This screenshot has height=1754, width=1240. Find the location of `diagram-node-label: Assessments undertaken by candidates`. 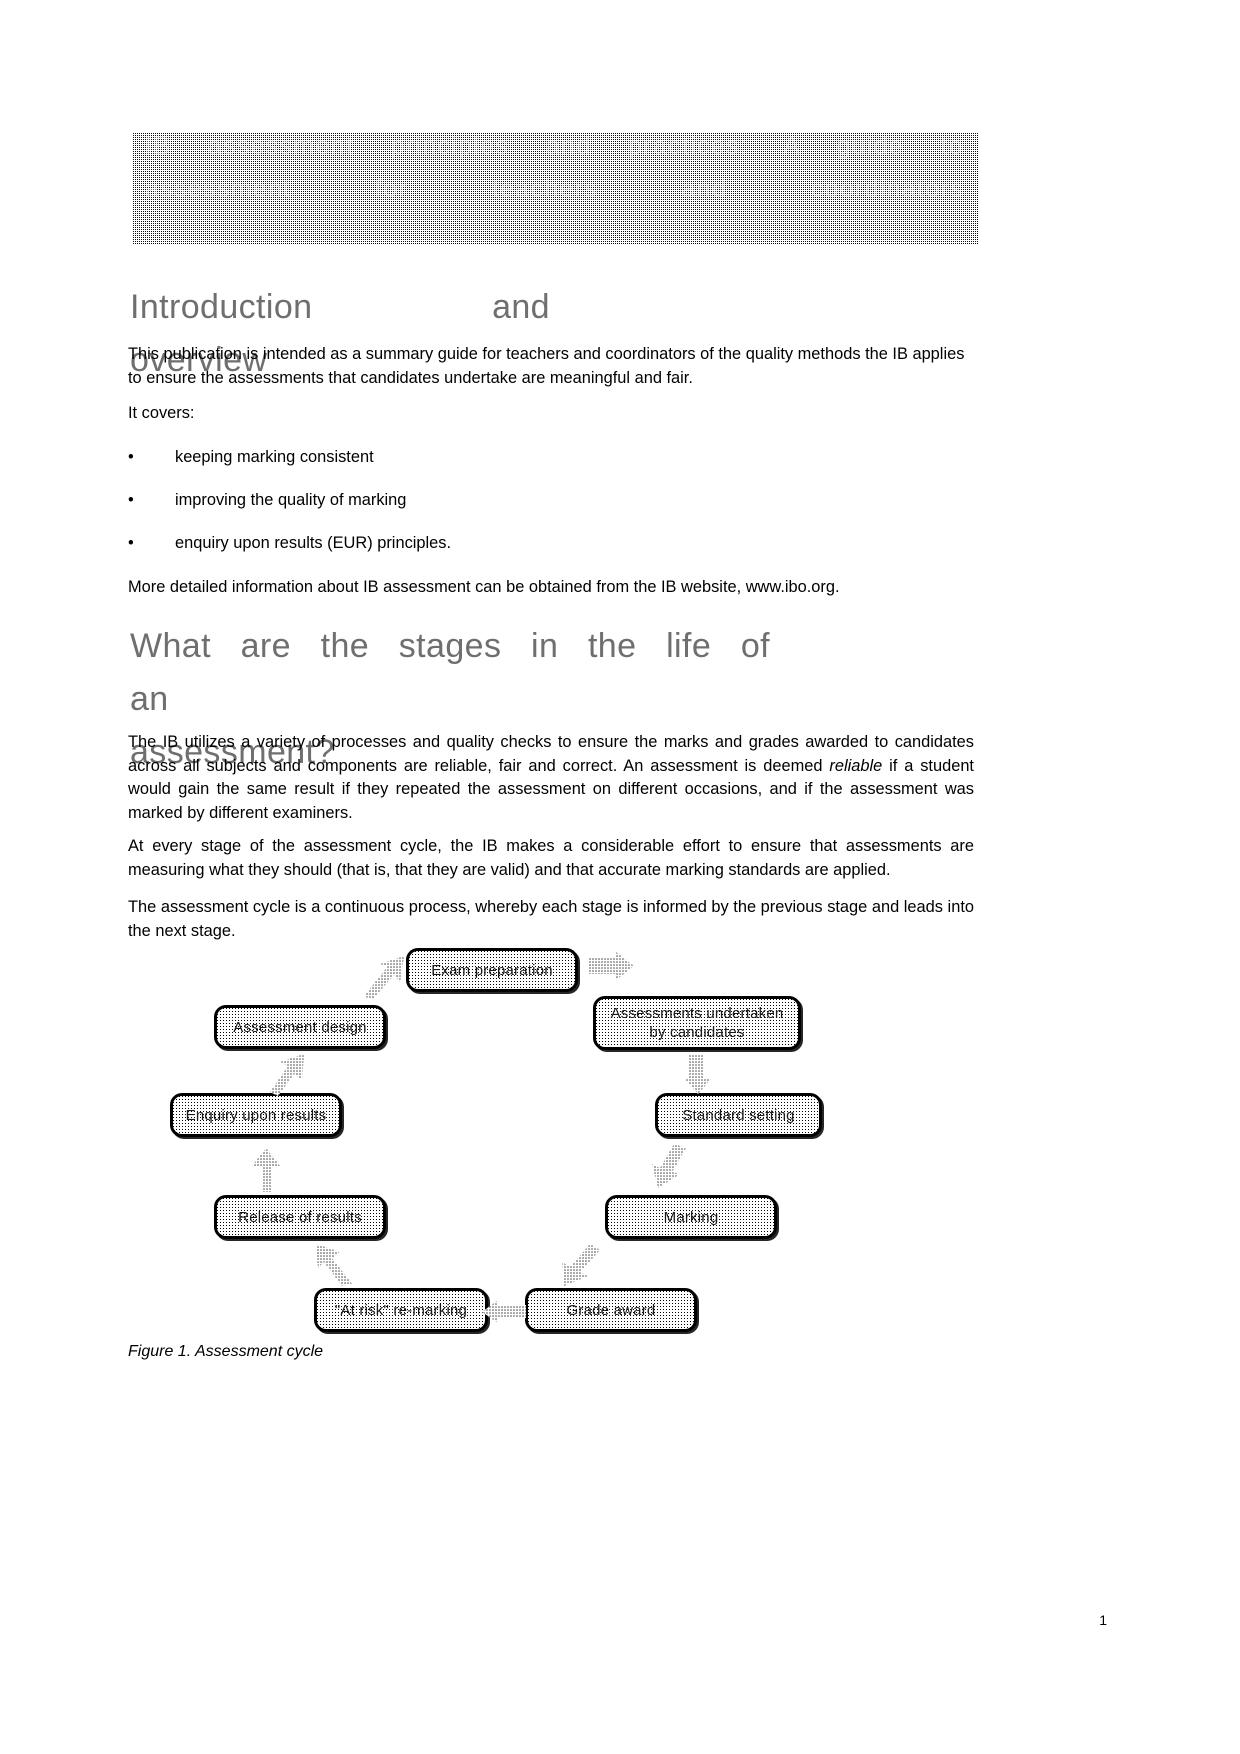

diagram-node-label: Assessments undertaken by candidates is located at coordinates (697, 1023).